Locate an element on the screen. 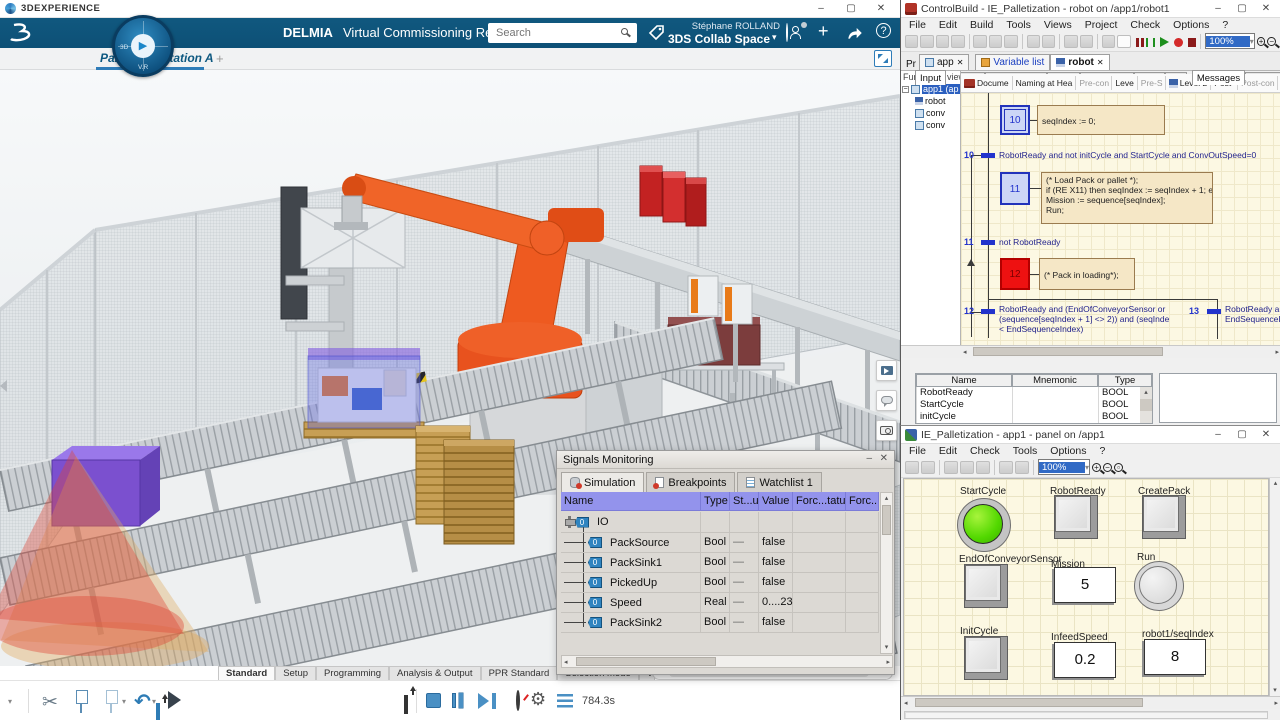  speed-gauge-icon is located at coordinates (518, 700).